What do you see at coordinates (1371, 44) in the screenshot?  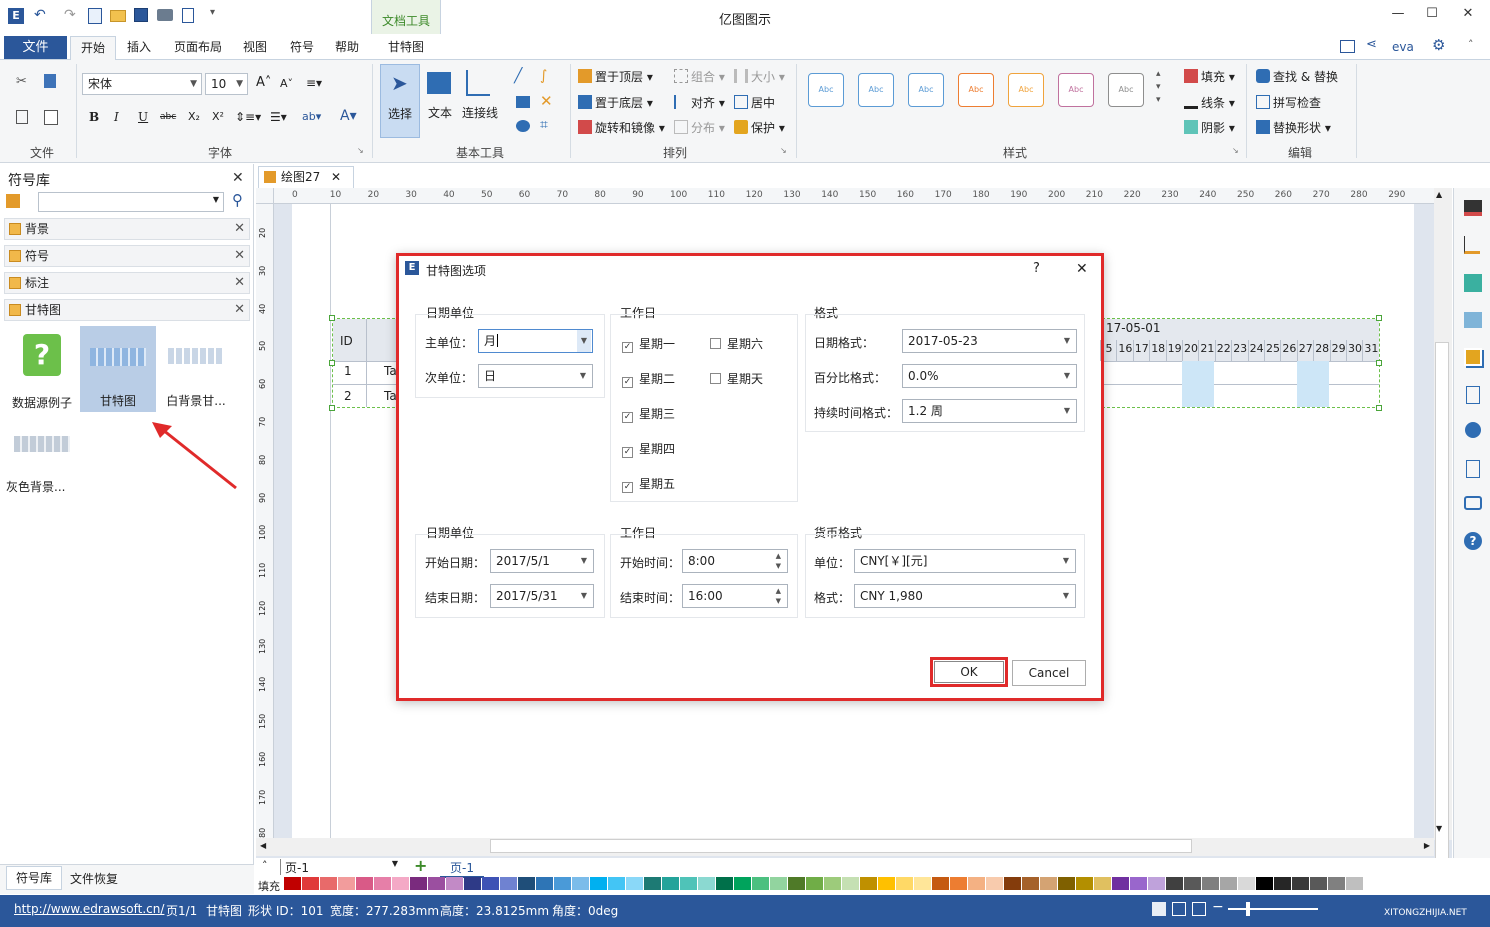 I see `share-icon: ⋖` at bounding box center [1371, 44].